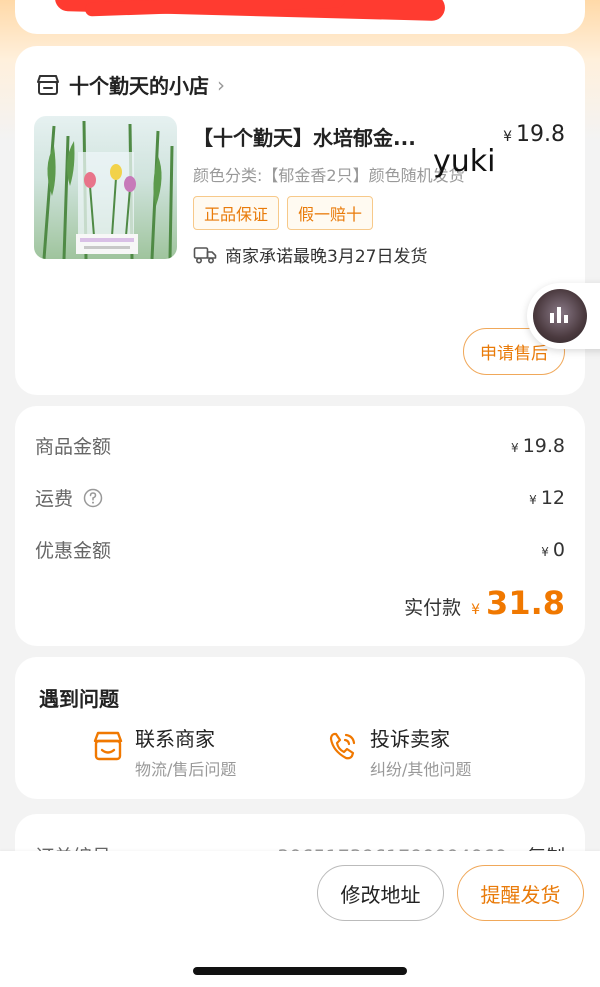 Image resolution: width=600 pixels, height=987 pixels. Describe the element at coordinates (520, 893) in the screenshot. I see `remind-shipping-button: 提醒发货` at that location.